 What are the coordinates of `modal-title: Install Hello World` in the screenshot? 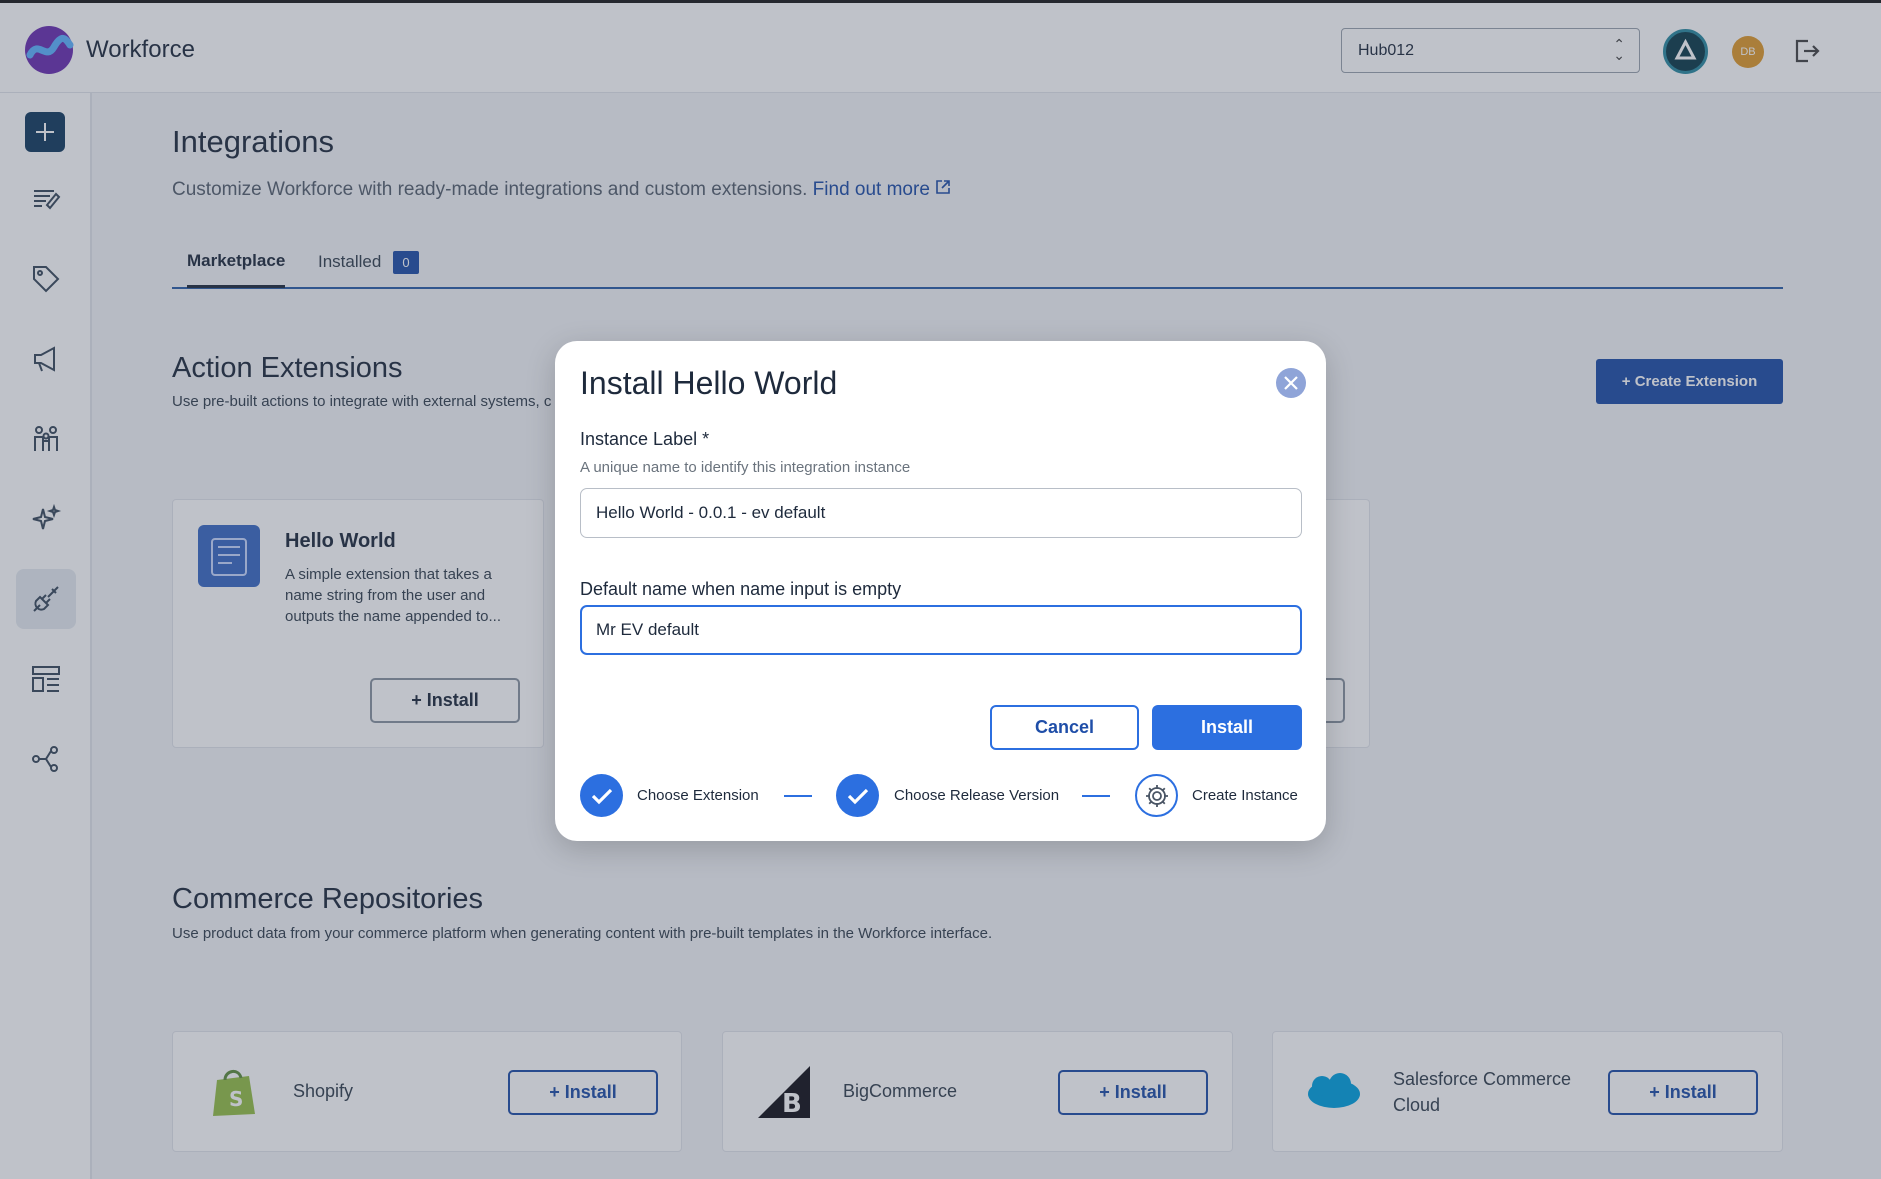 It's located at (709, 383).